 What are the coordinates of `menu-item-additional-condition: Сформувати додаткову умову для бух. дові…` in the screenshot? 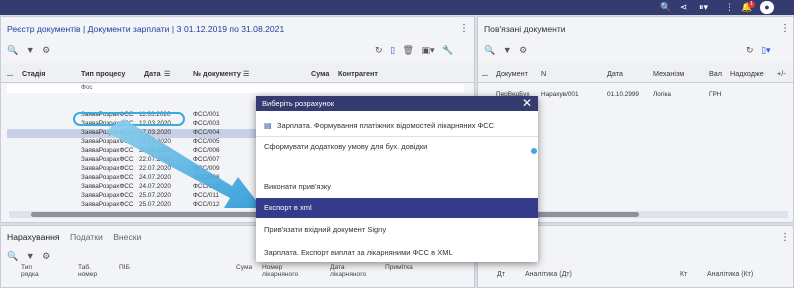 It's located at (397, 147).